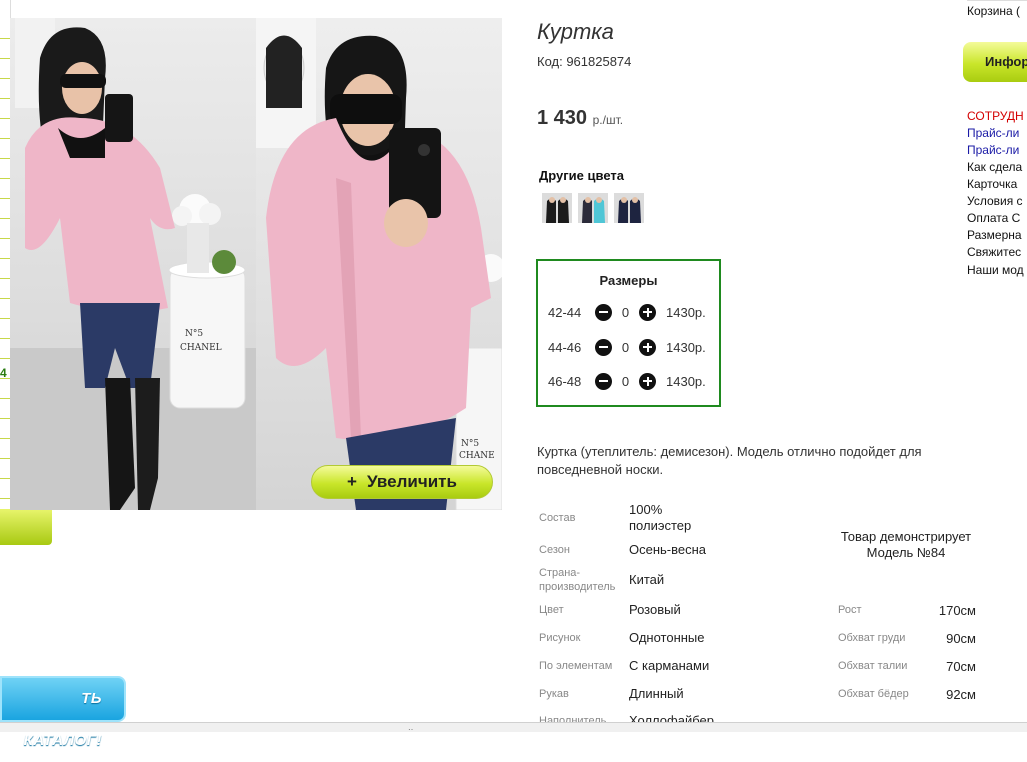 This screenshot has height=762, width=1027. Describe the element at coordinates (957, 610) in the screenshot. I see `model-measure-value: 170см` at that location.